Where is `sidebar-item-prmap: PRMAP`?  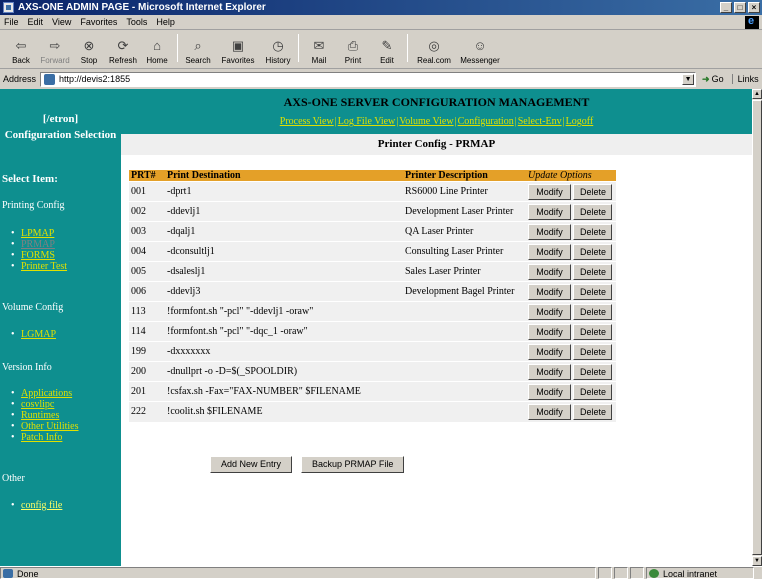
sidebar-item-prmap: PRMAP is located at coordinates (38, 244).